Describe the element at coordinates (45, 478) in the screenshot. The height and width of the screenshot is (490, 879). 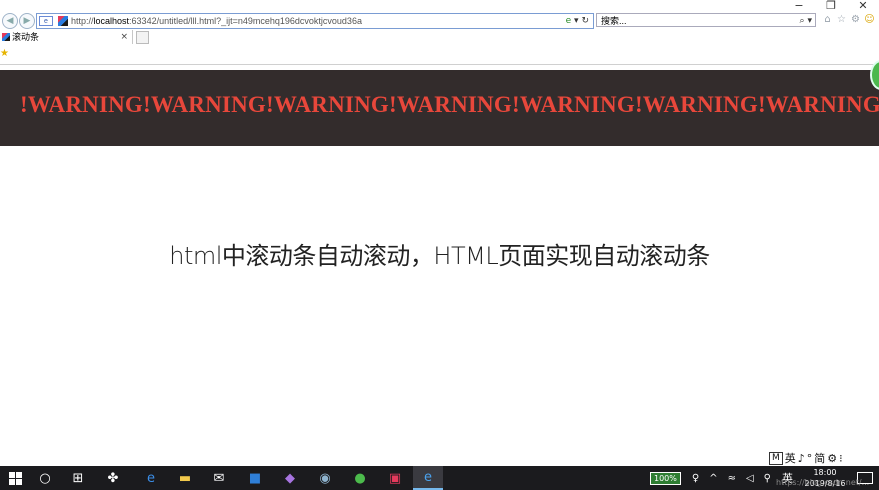
I see `search-taskbar-icon: ○` at that location.